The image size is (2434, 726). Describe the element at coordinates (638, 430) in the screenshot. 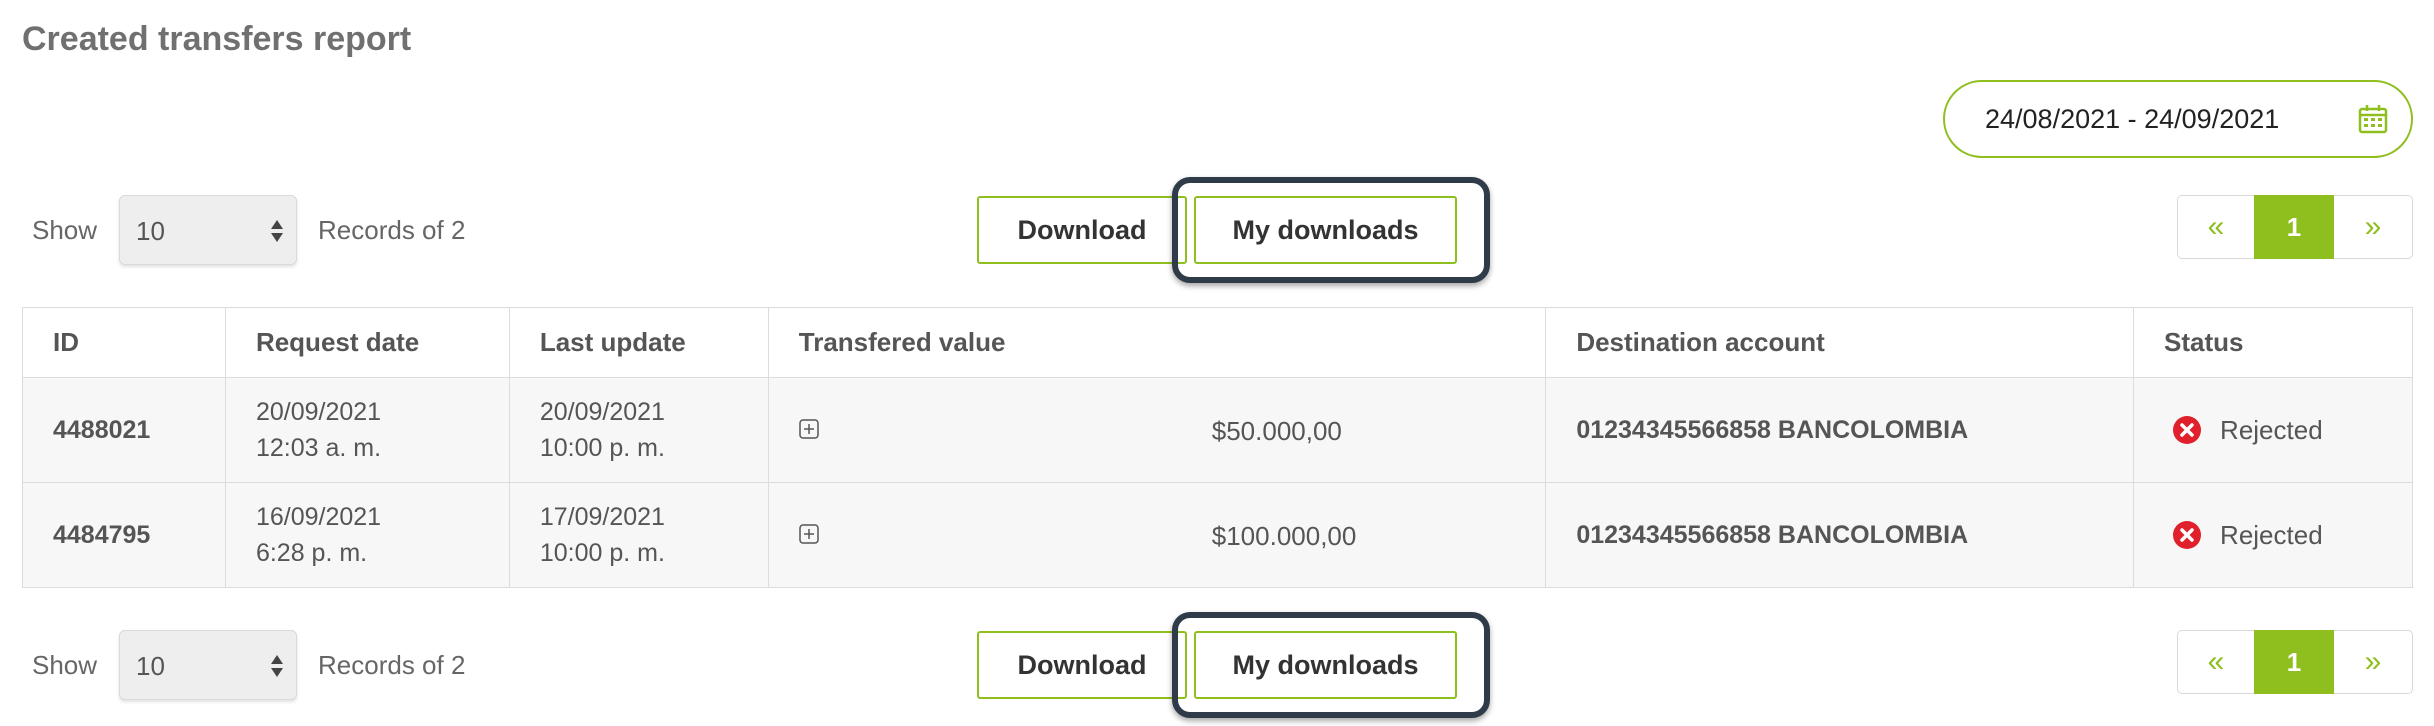

I see `cell-last-update: 20/09/2021 10:00 p. m.` at that location.